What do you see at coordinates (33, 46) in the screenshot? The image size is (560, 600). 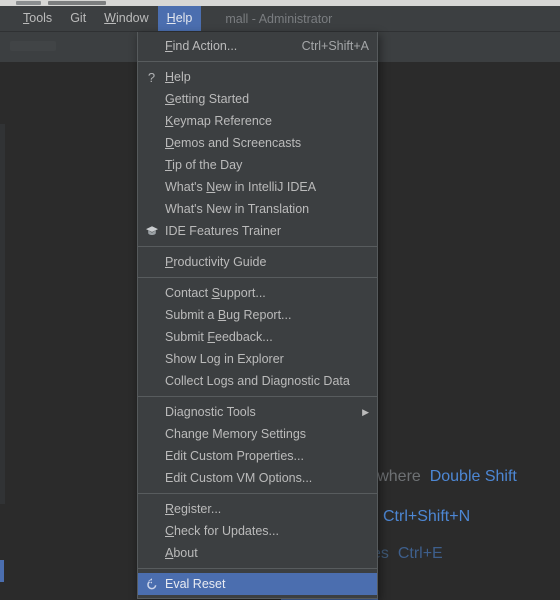 I see `navigation-bar-placeholder` at bounding box center [33, 46].